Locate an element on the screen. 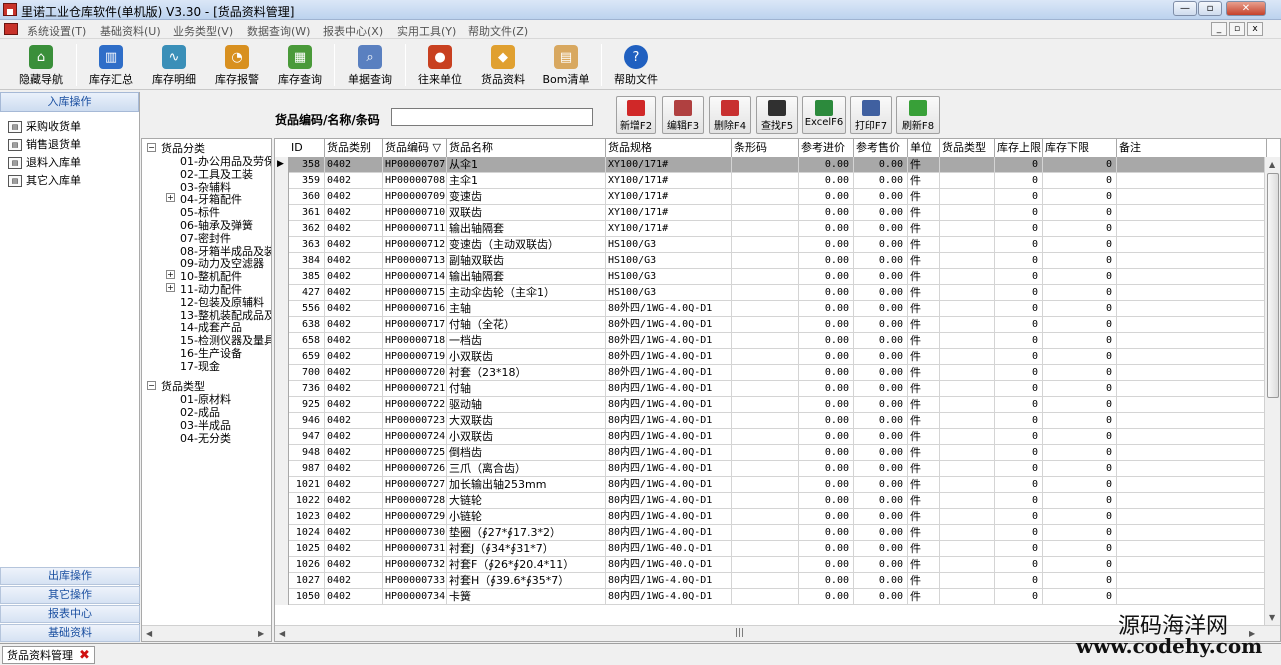 Image resolution: width=1281 pixels, height=665 pixels. cell-spec: 80内四/1WG-4.0Q-D1 is located at coordinates (669, 405).